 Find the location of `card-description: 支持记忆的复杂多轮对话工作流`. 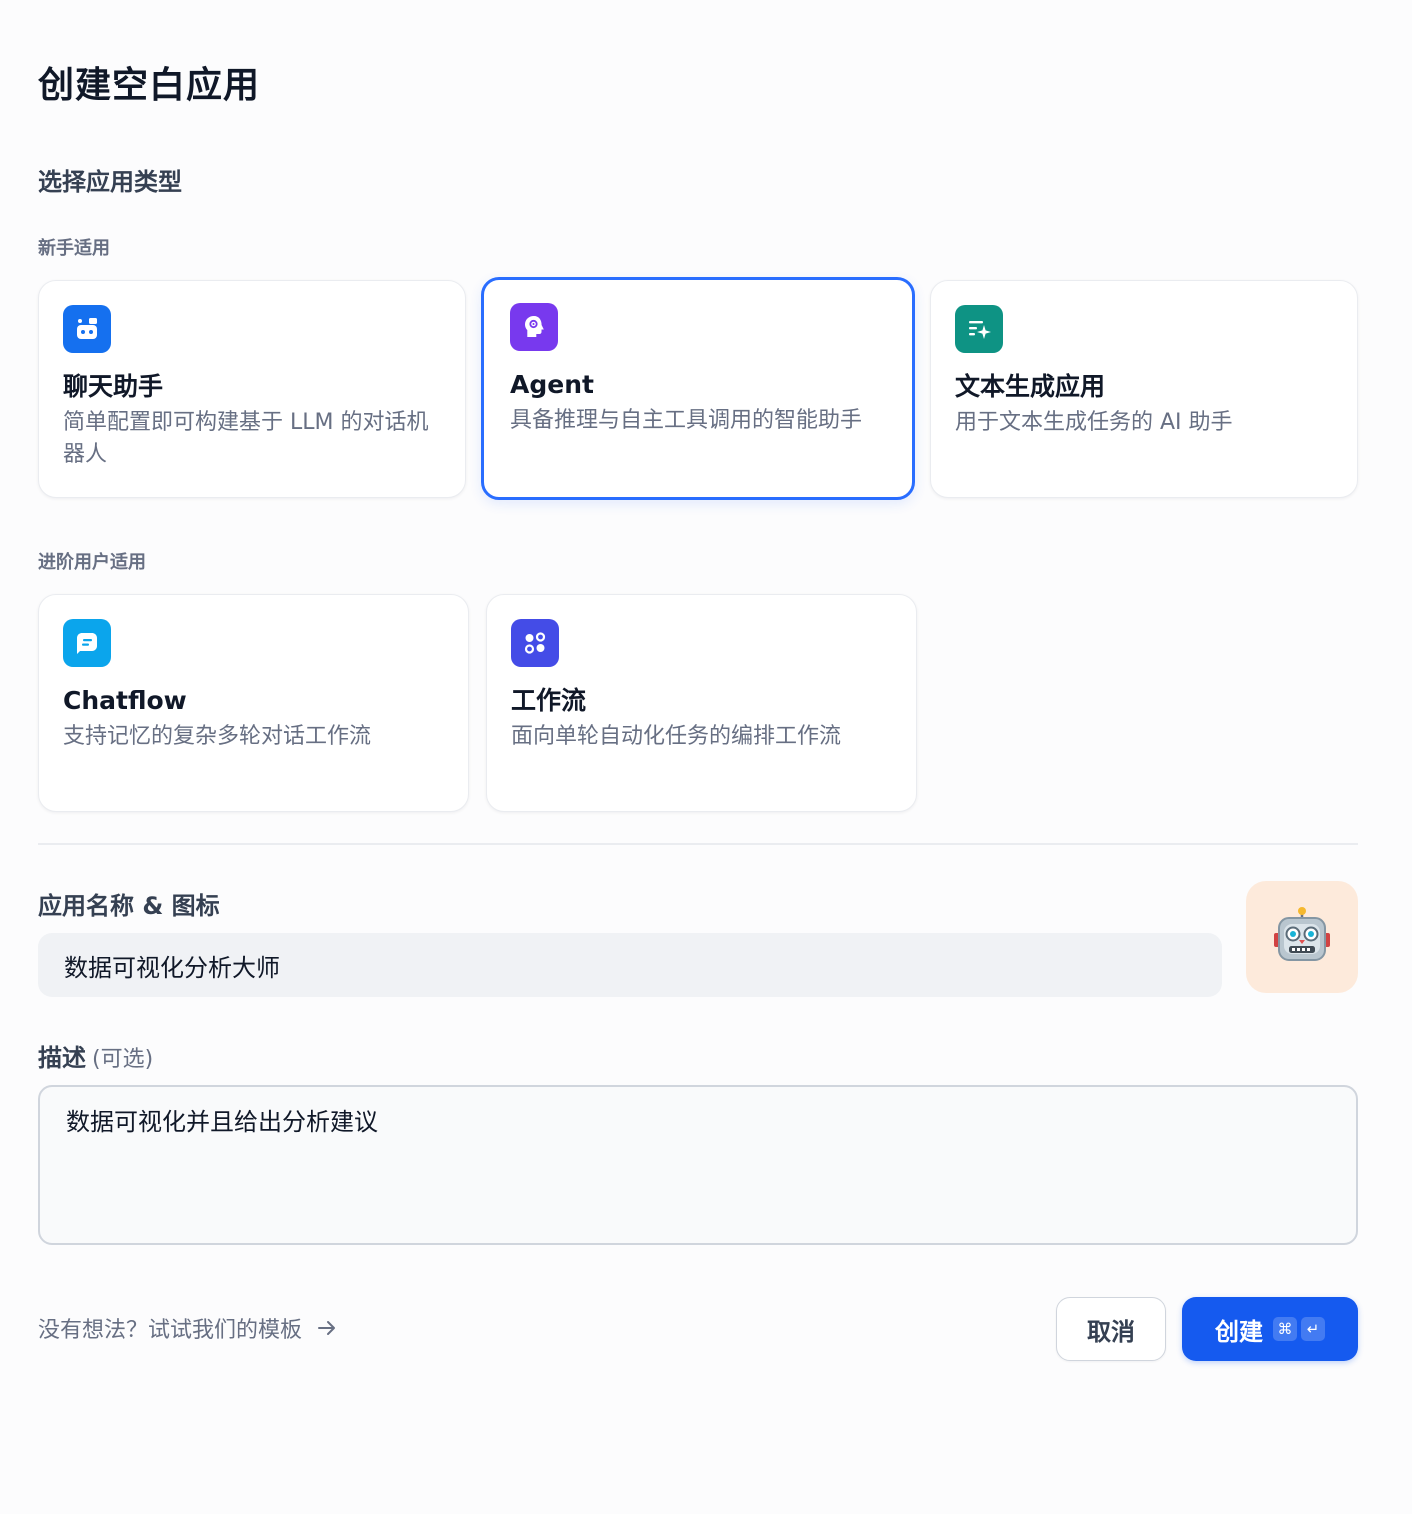

card-description: 支持记忆的复杂多轮对话工作流 is located at coordinates (217, 736).